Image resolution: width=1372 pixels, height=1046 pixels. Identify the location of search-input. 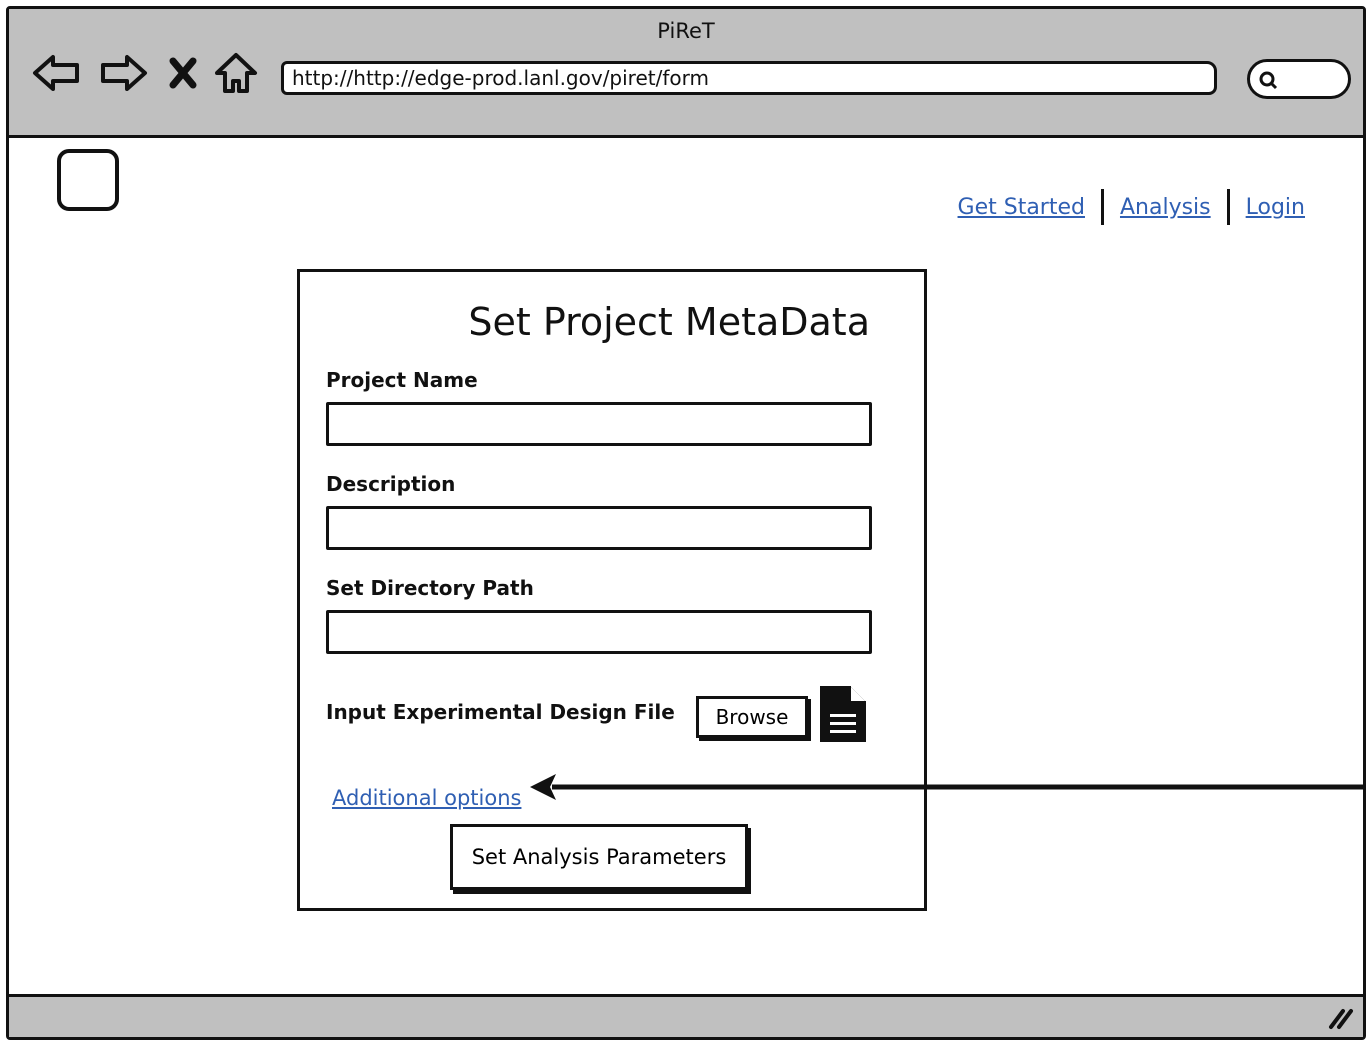
(1299, 79).